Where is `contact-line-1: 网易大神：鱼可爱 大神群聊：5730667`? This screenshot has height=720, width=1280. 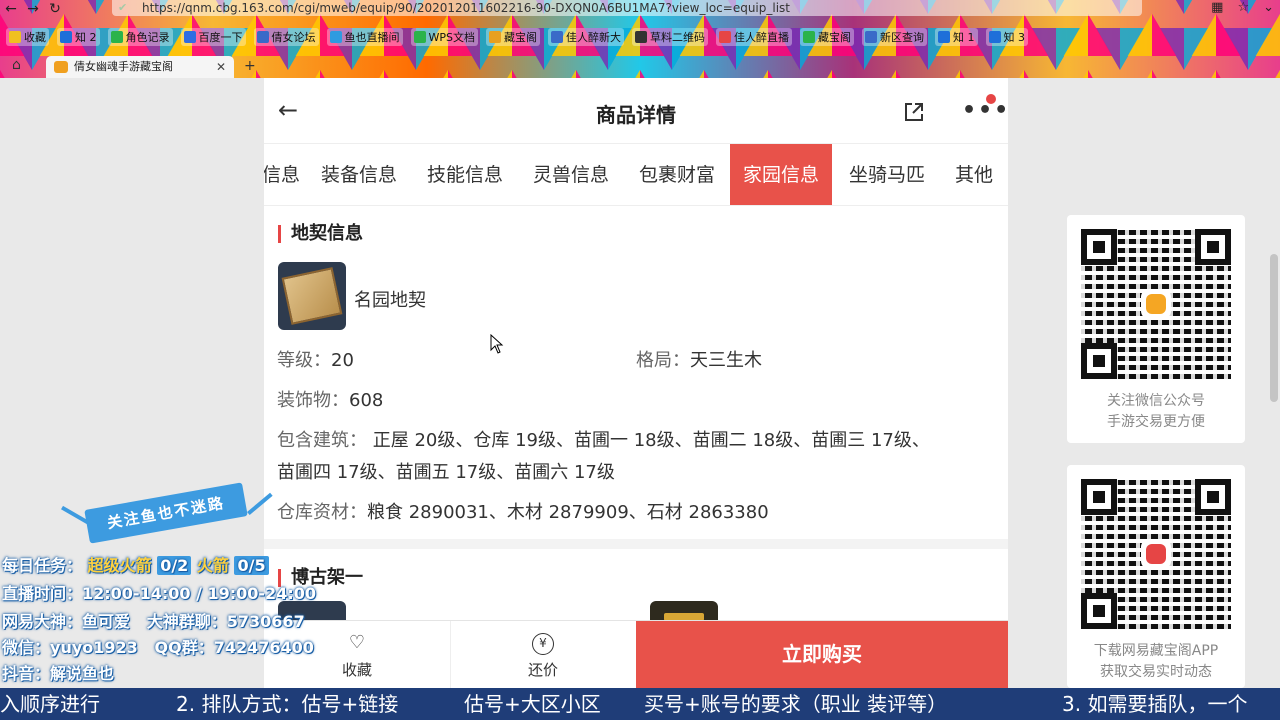
contact-line-1: 网易大神：鱼可爱 大神群聊：5730667 is located at coordinates (153, 621).